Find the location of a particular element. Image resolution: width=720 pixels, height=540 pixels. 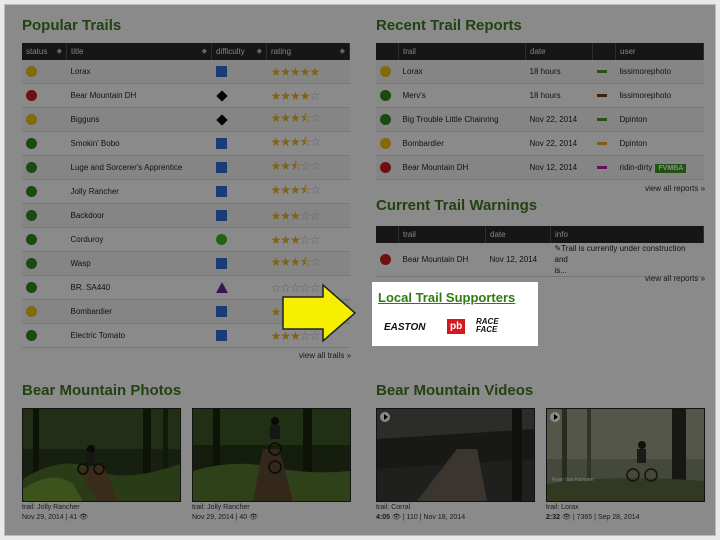

trail-row: Backdoor ★★★☆☆ is located at coordinates (186, 215).